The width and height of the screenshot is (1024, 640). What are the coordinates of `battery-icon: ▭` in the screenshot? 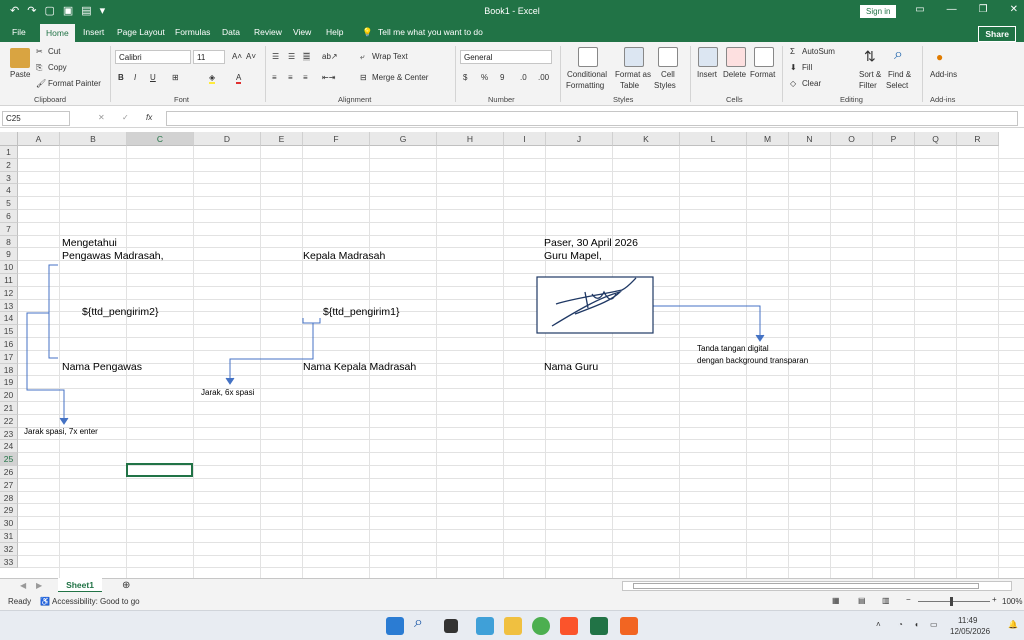 It's located at (934, 624).